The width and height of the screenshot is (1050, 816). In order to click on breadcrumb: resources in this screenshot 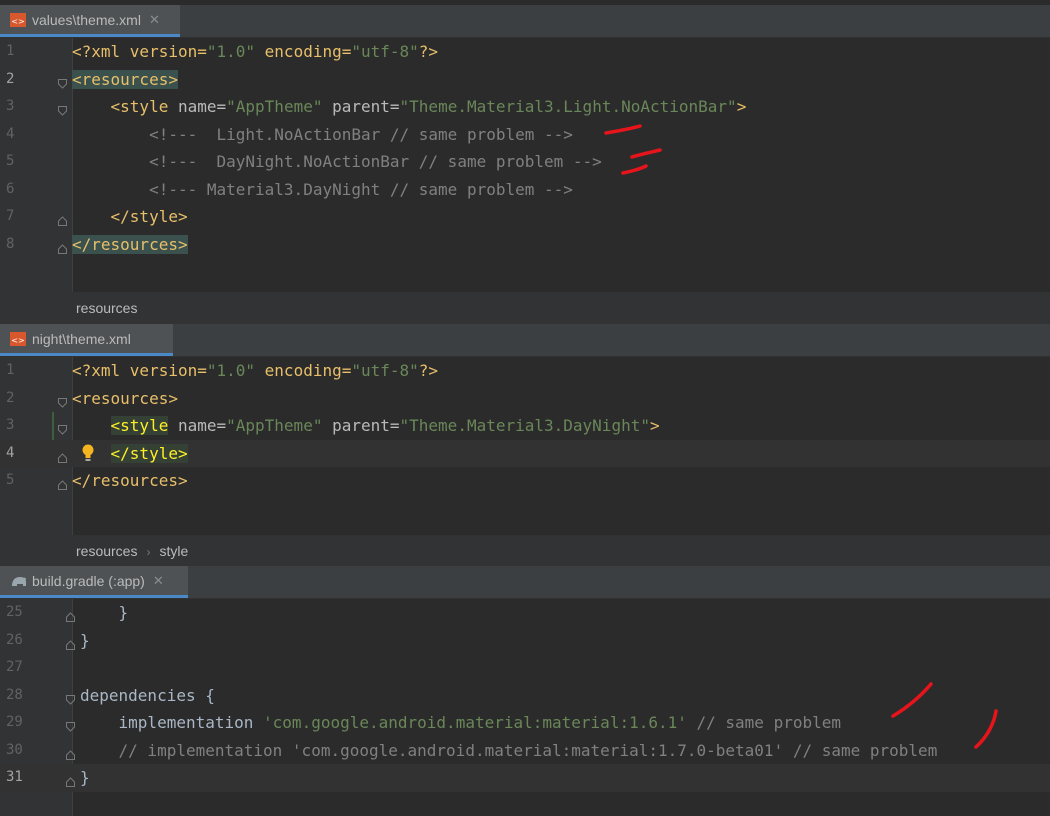, I will do `click(525, 308)`.